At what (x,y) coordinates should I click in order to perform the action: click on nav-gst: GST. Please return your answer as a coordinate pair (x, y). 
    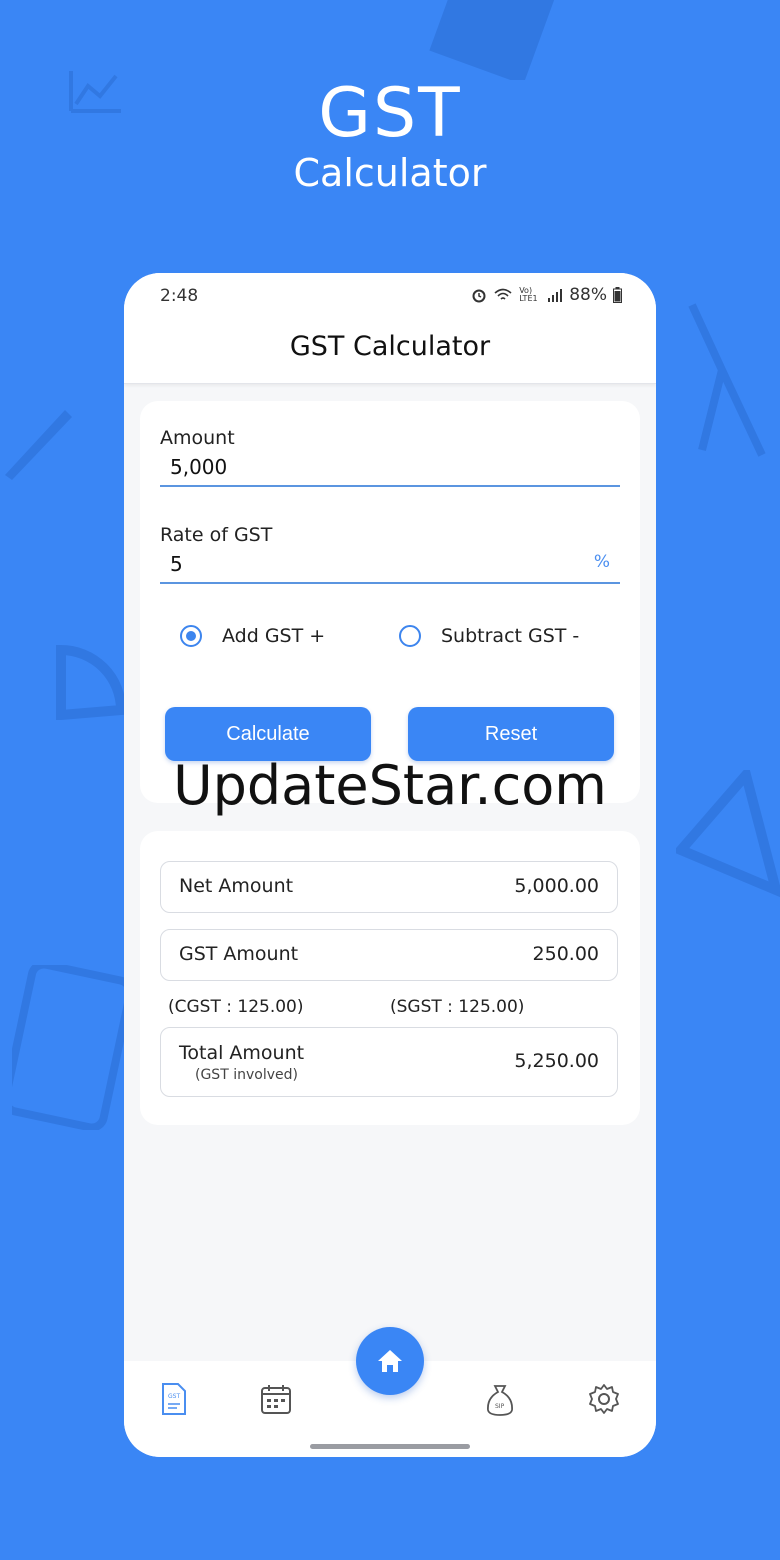
    Looking at the image, I should click on (174, 1399).